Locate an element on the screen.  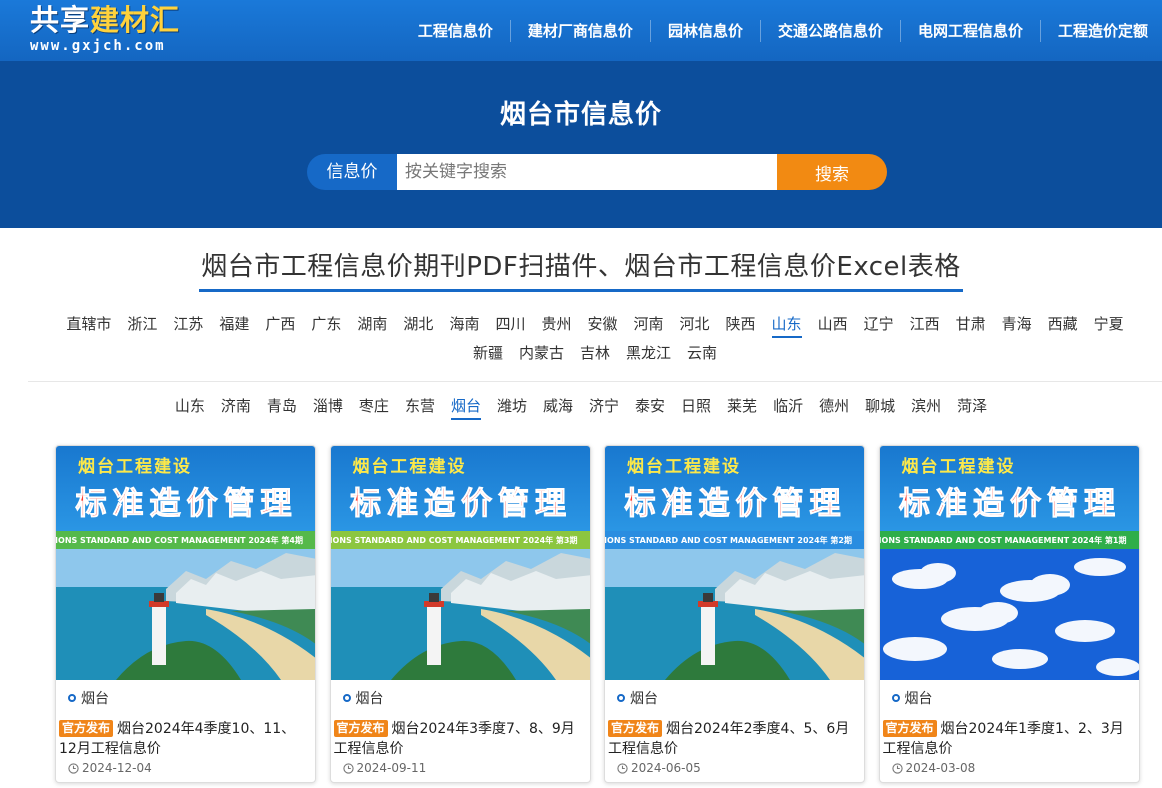
city-chip-label: 泰安 is located at coordinates (650, 406).